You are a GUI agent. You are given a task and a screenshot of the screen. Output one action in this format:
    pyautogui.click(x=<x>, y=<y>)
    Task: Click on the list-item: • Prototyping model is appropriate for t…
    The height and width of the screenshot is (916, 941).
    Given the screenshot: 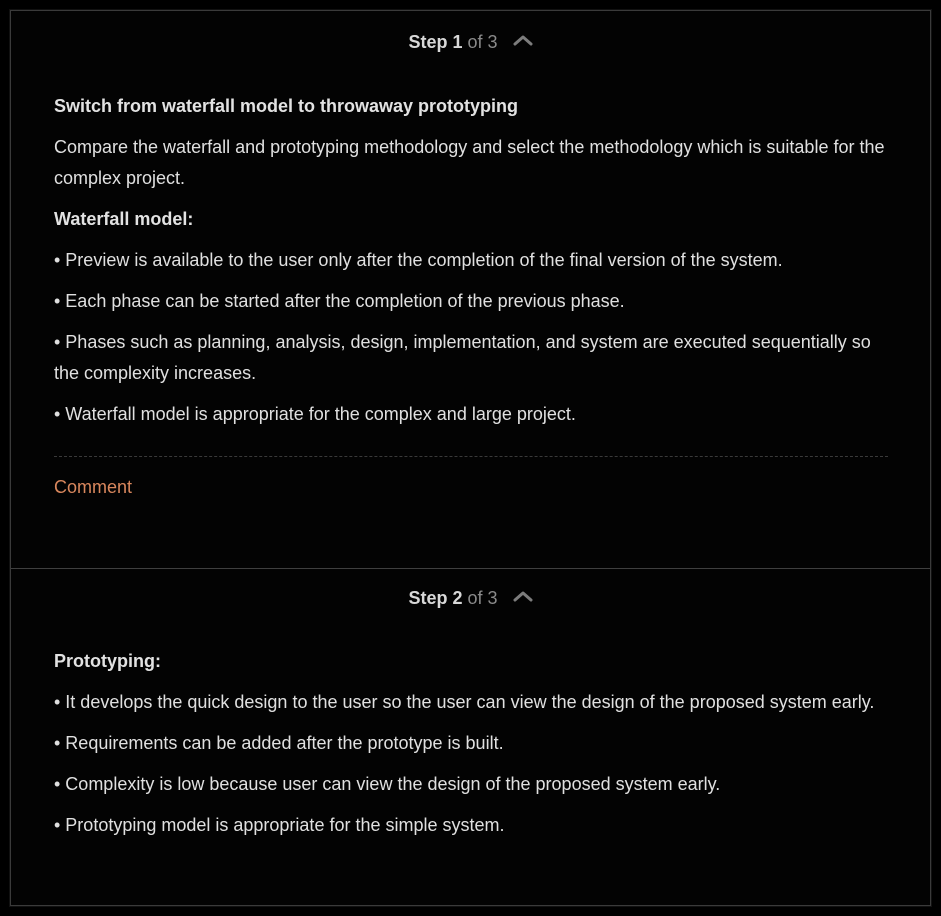 What is the action you would take?
    pyautogui.click(x=279, y=825)
    